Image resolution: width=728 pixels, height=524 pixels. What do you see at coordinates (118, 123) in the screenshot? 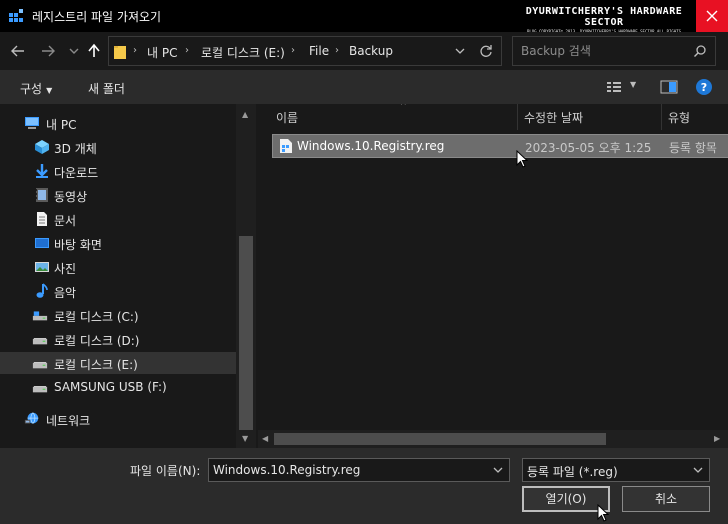
I see `sidebar-item-this-pc: 내 PC` at bounding box center [118, 123].